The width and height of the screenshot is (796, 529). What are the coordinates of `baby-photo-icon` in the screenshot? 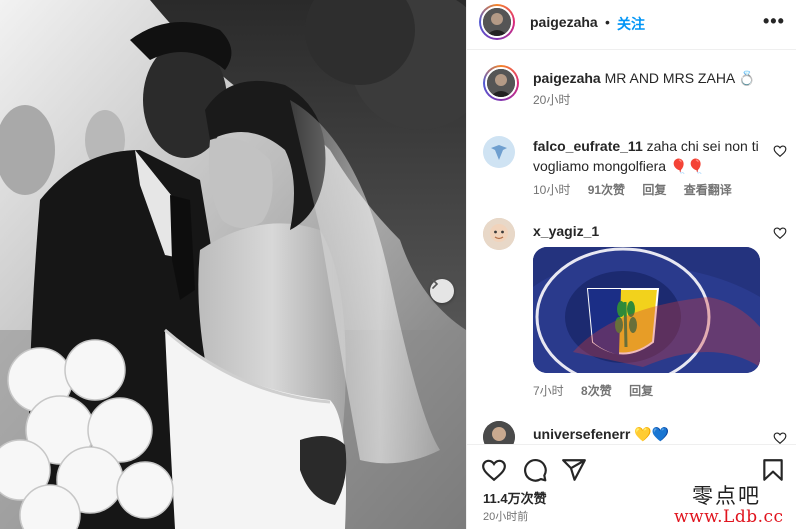 It's located at (499, 234).